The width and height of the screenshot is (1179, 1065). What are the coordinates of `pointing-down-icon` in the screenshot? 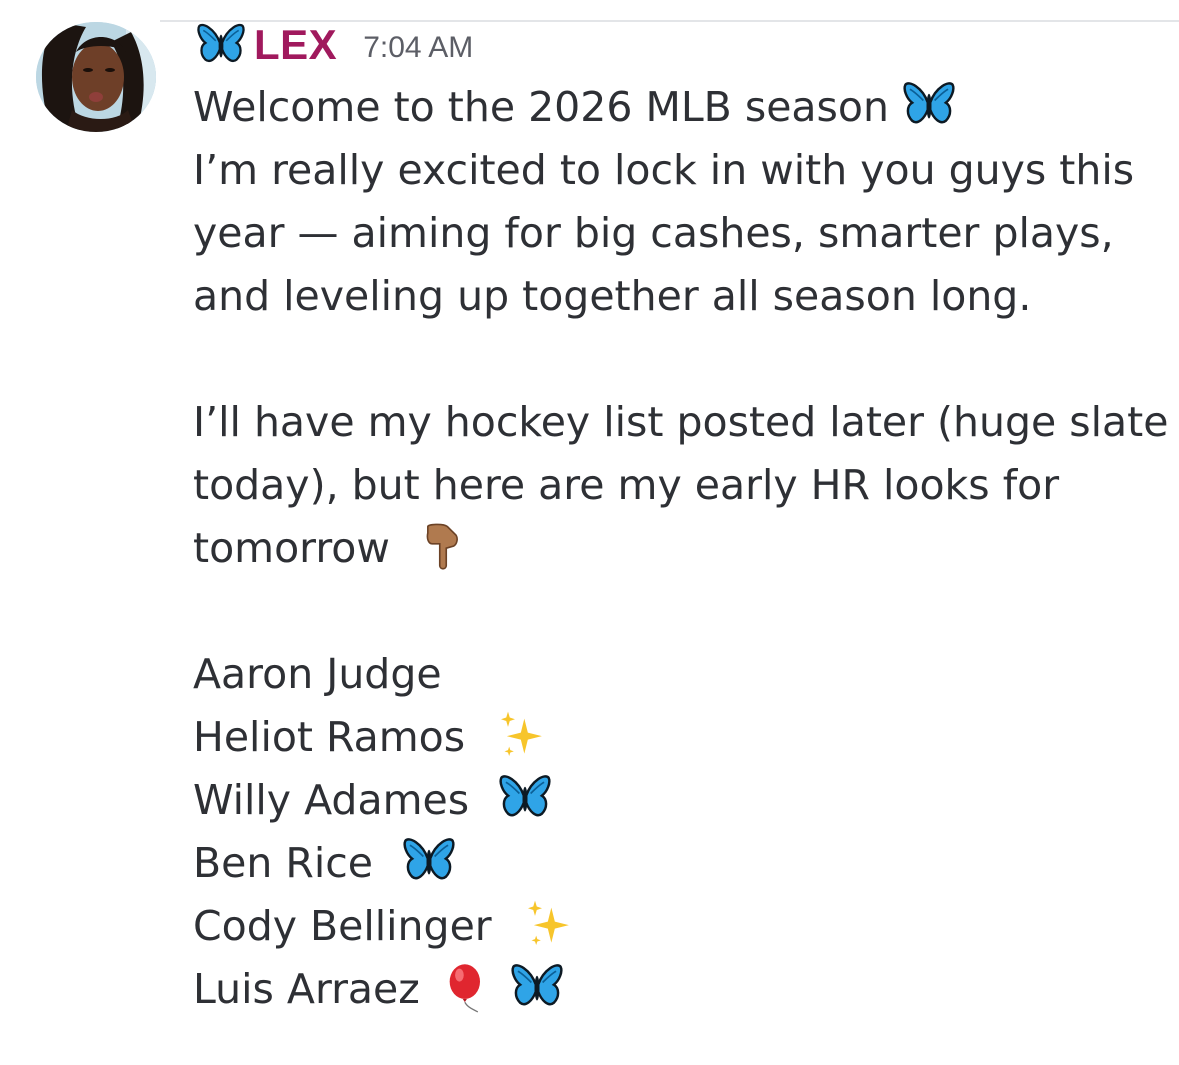 It's located at (443, 546).